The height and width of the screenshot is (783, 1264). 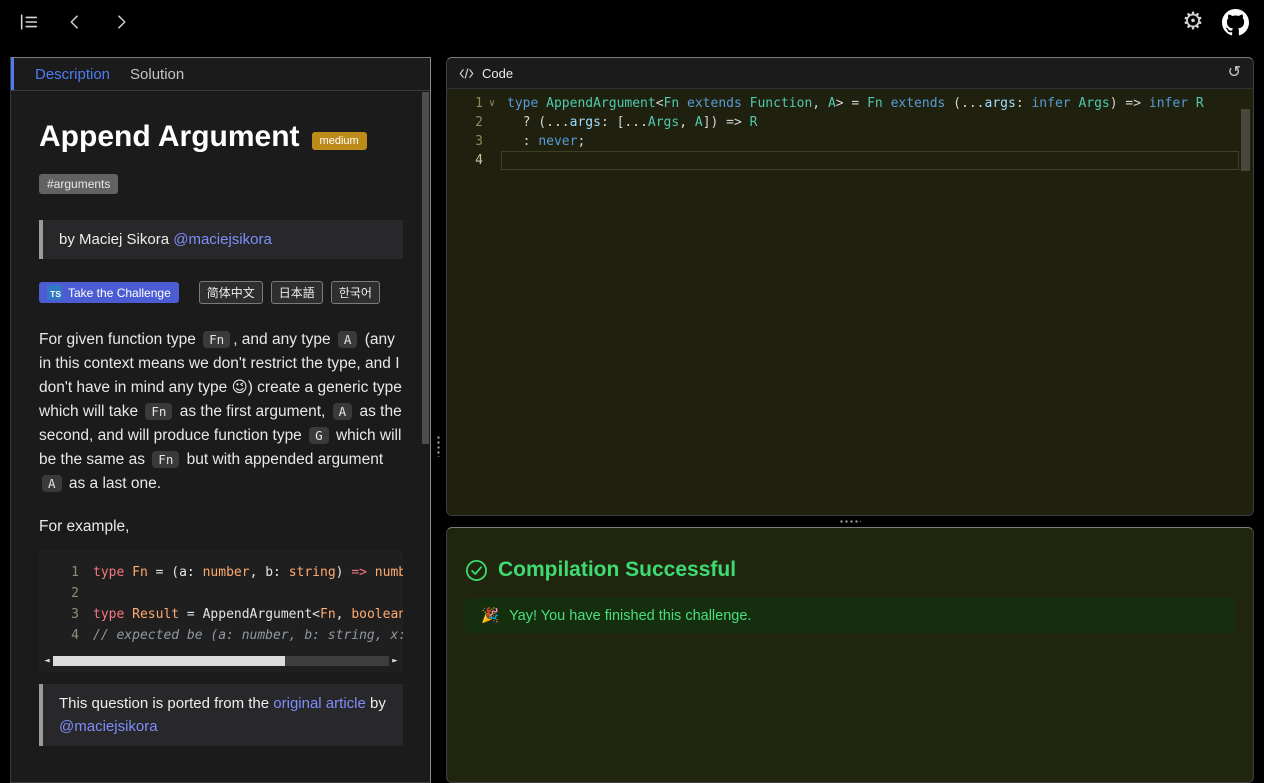 I want to click on sidebar-toggle-button, so click(x=29, y=22).